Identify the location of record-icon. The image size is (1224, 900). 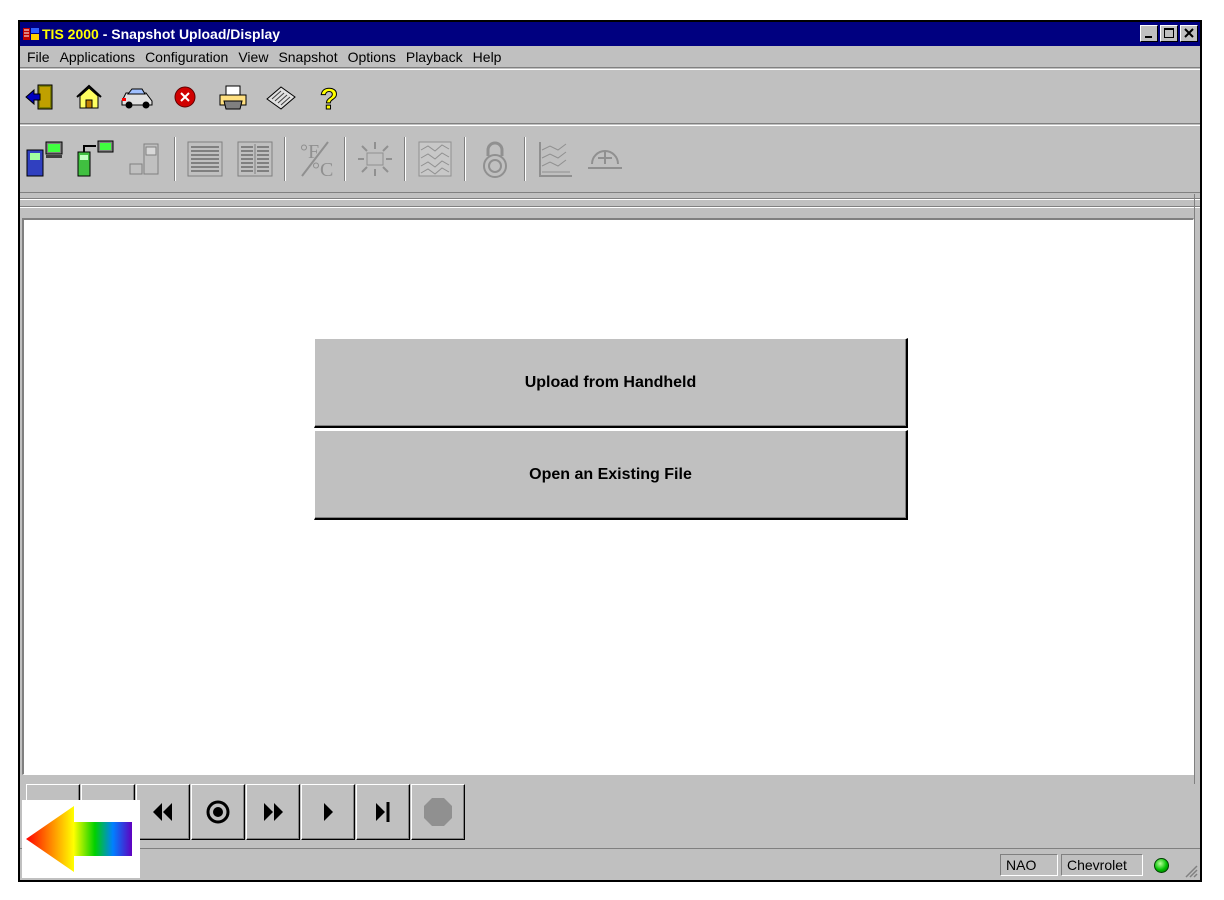
(218, 812).